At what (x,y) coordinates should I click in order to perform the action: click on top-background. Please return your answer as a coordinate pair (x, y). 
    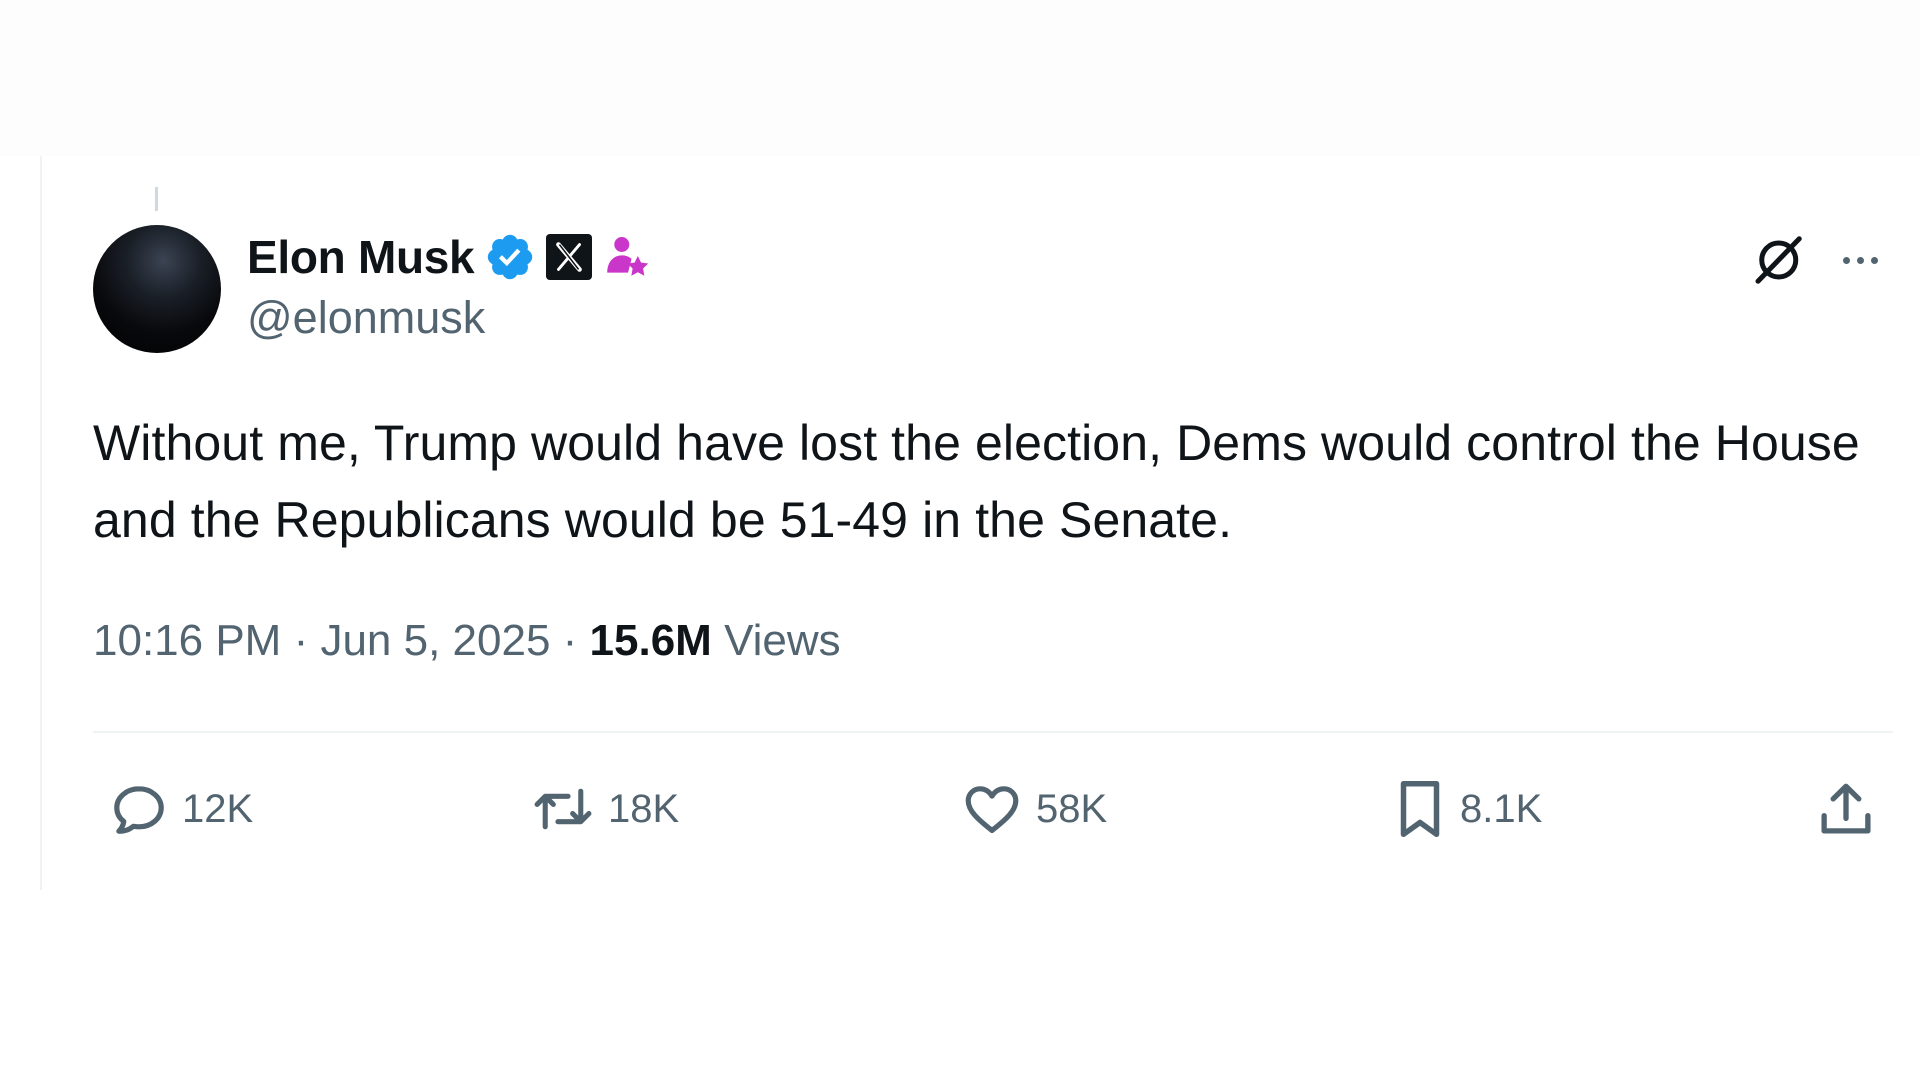
    Looking at the image, I should click on (960, 78).